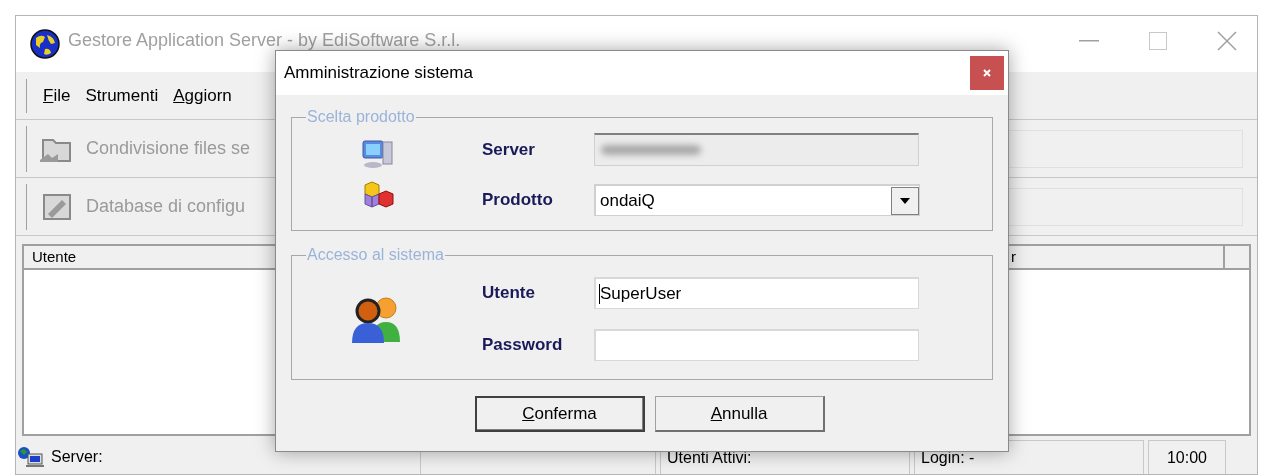 The width and height of the screenshot is (1263, 475). Describe the element at coordinates (202, 95) in the screenshot. I see `menu-item: Aggiorn` at that location.